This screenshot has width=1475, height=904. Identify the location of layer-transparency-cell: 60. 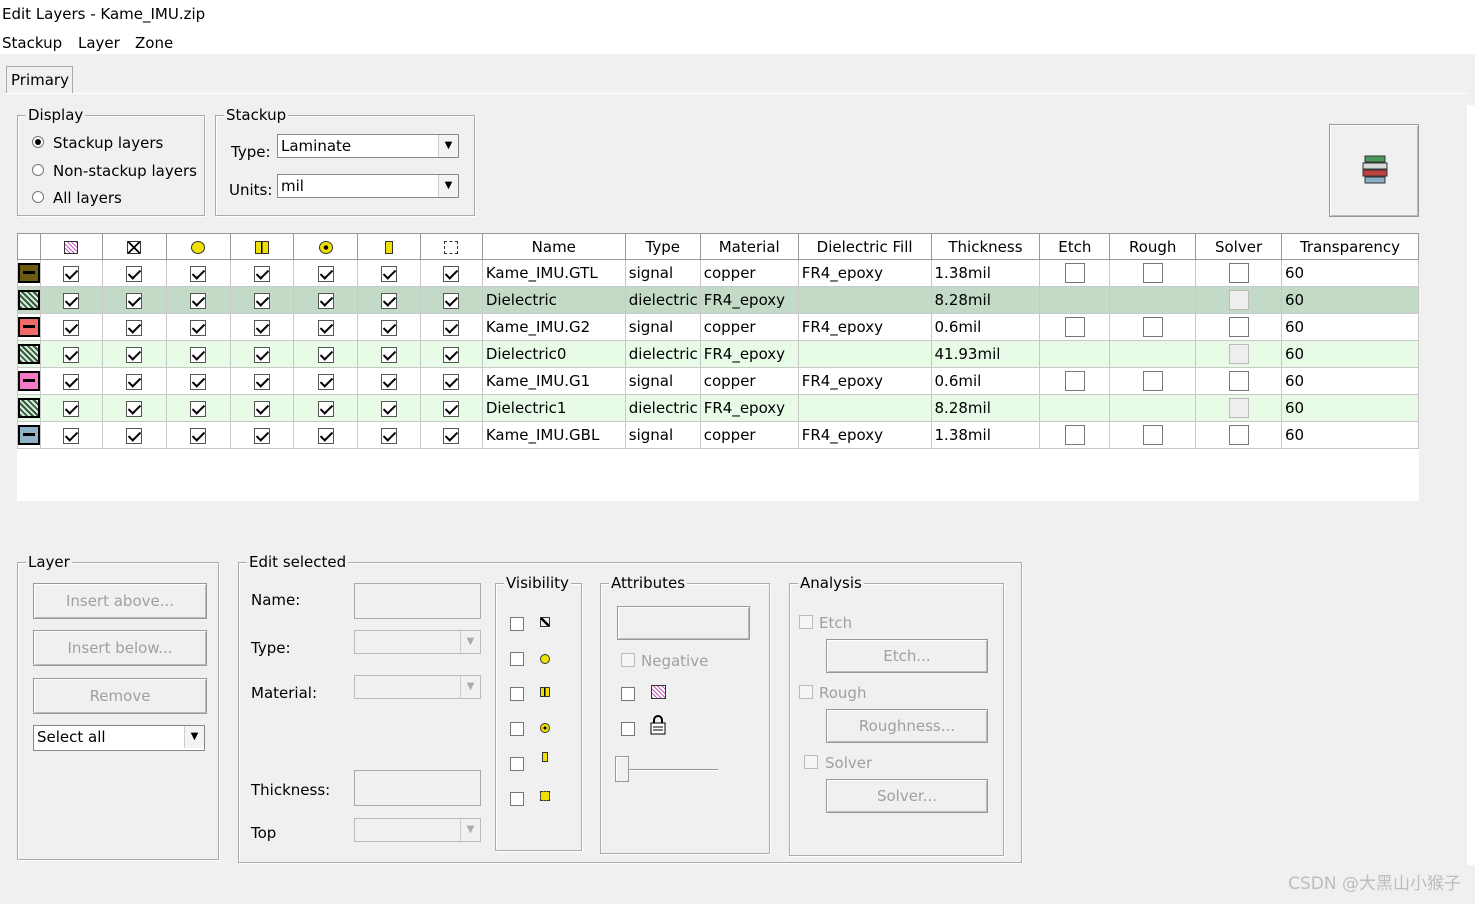
(1350, 273).